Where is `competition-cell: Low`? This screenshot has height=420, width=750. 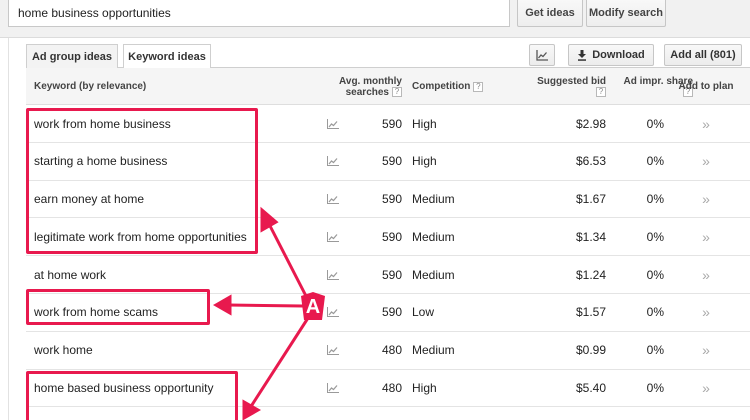
competition-cell: Low is located at coordinates (423, 312).